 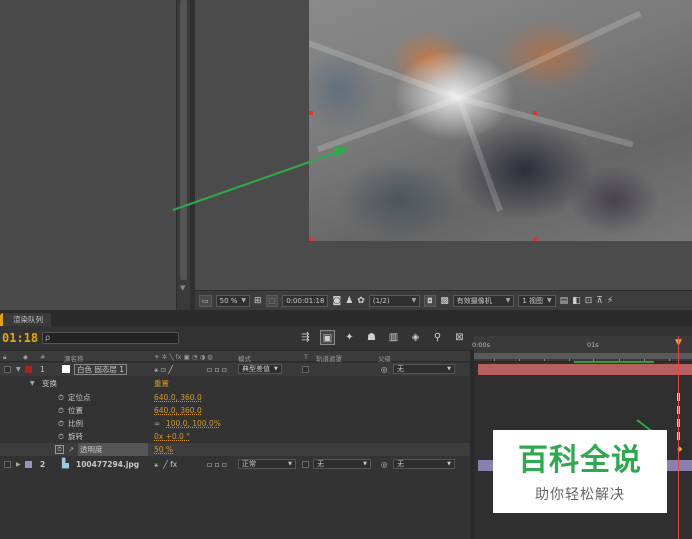 I want to click on blend-mode-dropdown: 正常 ▼, so click(x=267, y=464).